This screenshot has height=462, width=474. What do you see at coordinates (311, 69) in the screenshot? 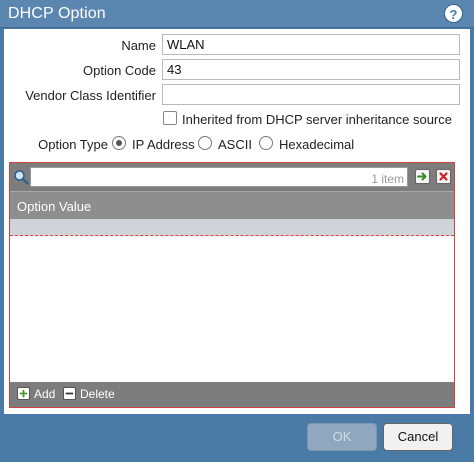
I see `option-code-input` at bounding box center [311, 69].